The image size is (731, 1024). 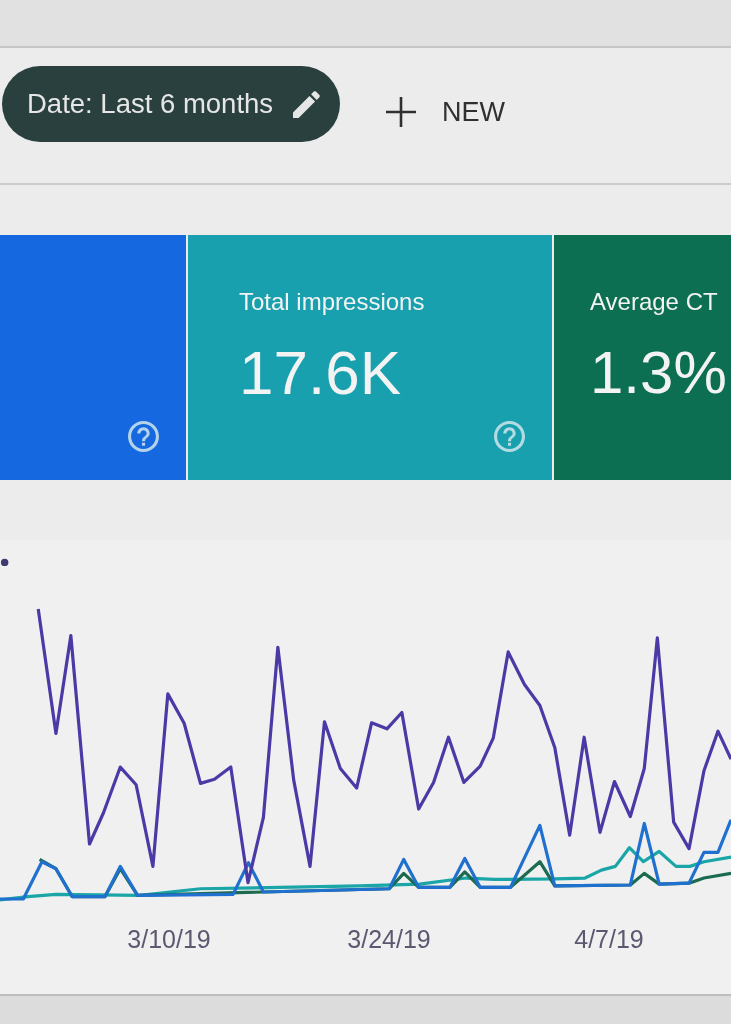 I want to click on new-button: NEW, so click(x=446, y=112).